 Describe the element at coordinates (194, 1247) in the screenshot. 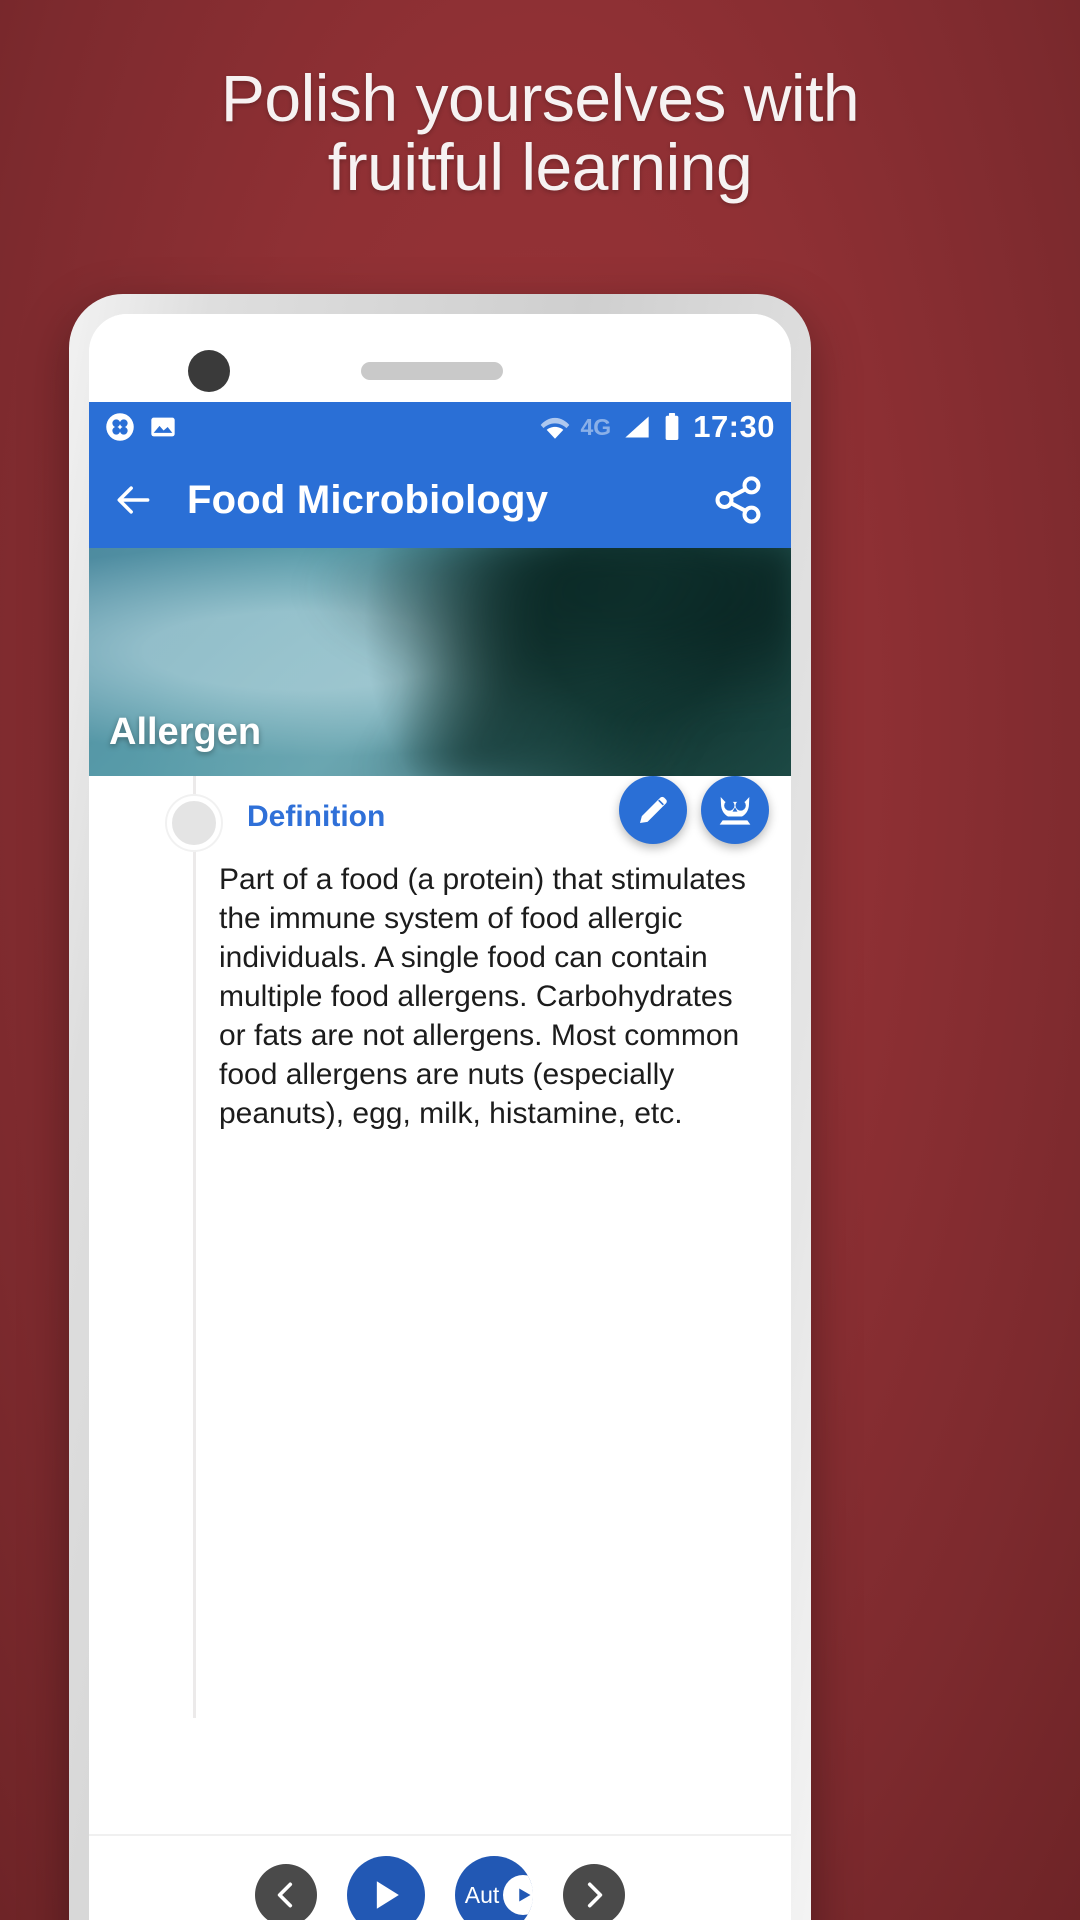

I see `timeline-rail` at that location.